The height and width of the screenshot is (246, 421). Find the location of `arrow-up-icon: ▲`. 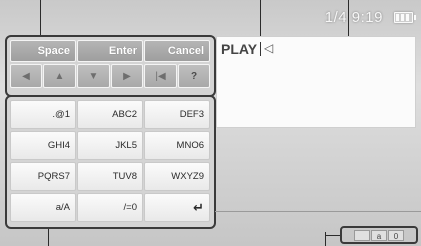

arrow-up-icon: ▲ is located at coordinates (59, 76).